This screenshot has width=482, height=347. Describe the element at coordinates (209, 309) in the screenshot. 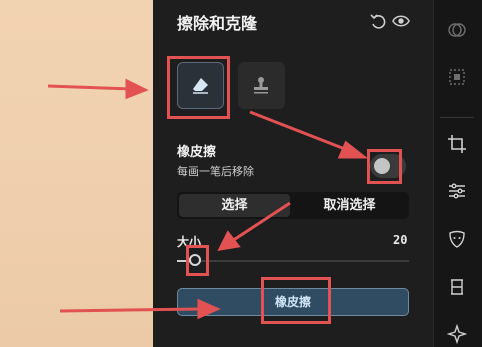

I see `arrow-head-apply-button` at that location.